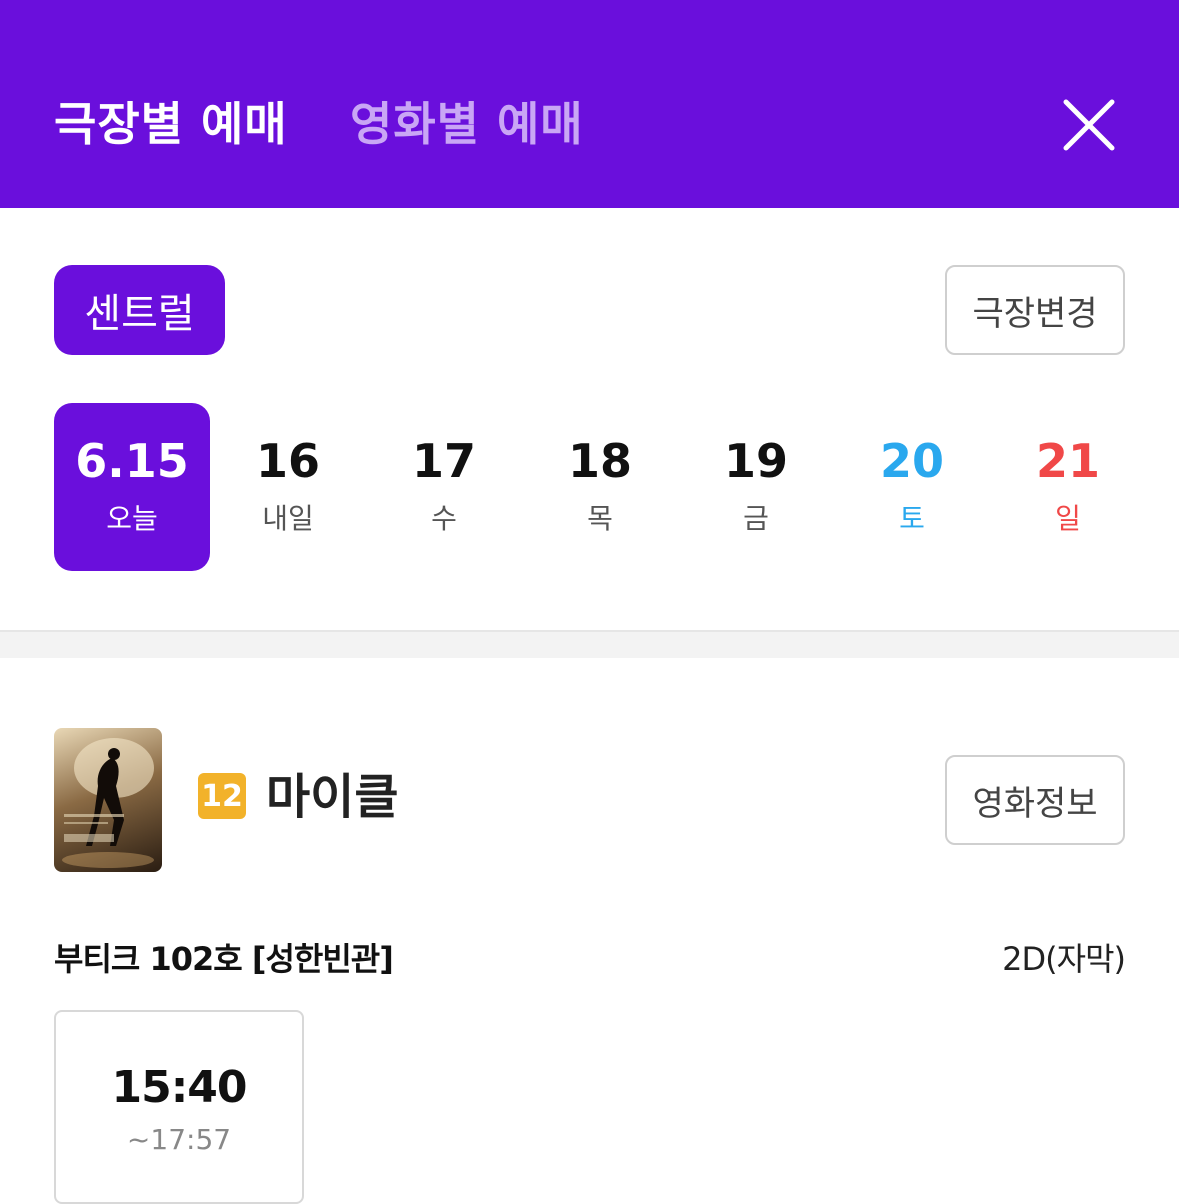 This screenshot has height=1204, width=1179. Describe the element at coordinates (912, 518) in the screenshot. I see `date-weekday: 토` at that location.